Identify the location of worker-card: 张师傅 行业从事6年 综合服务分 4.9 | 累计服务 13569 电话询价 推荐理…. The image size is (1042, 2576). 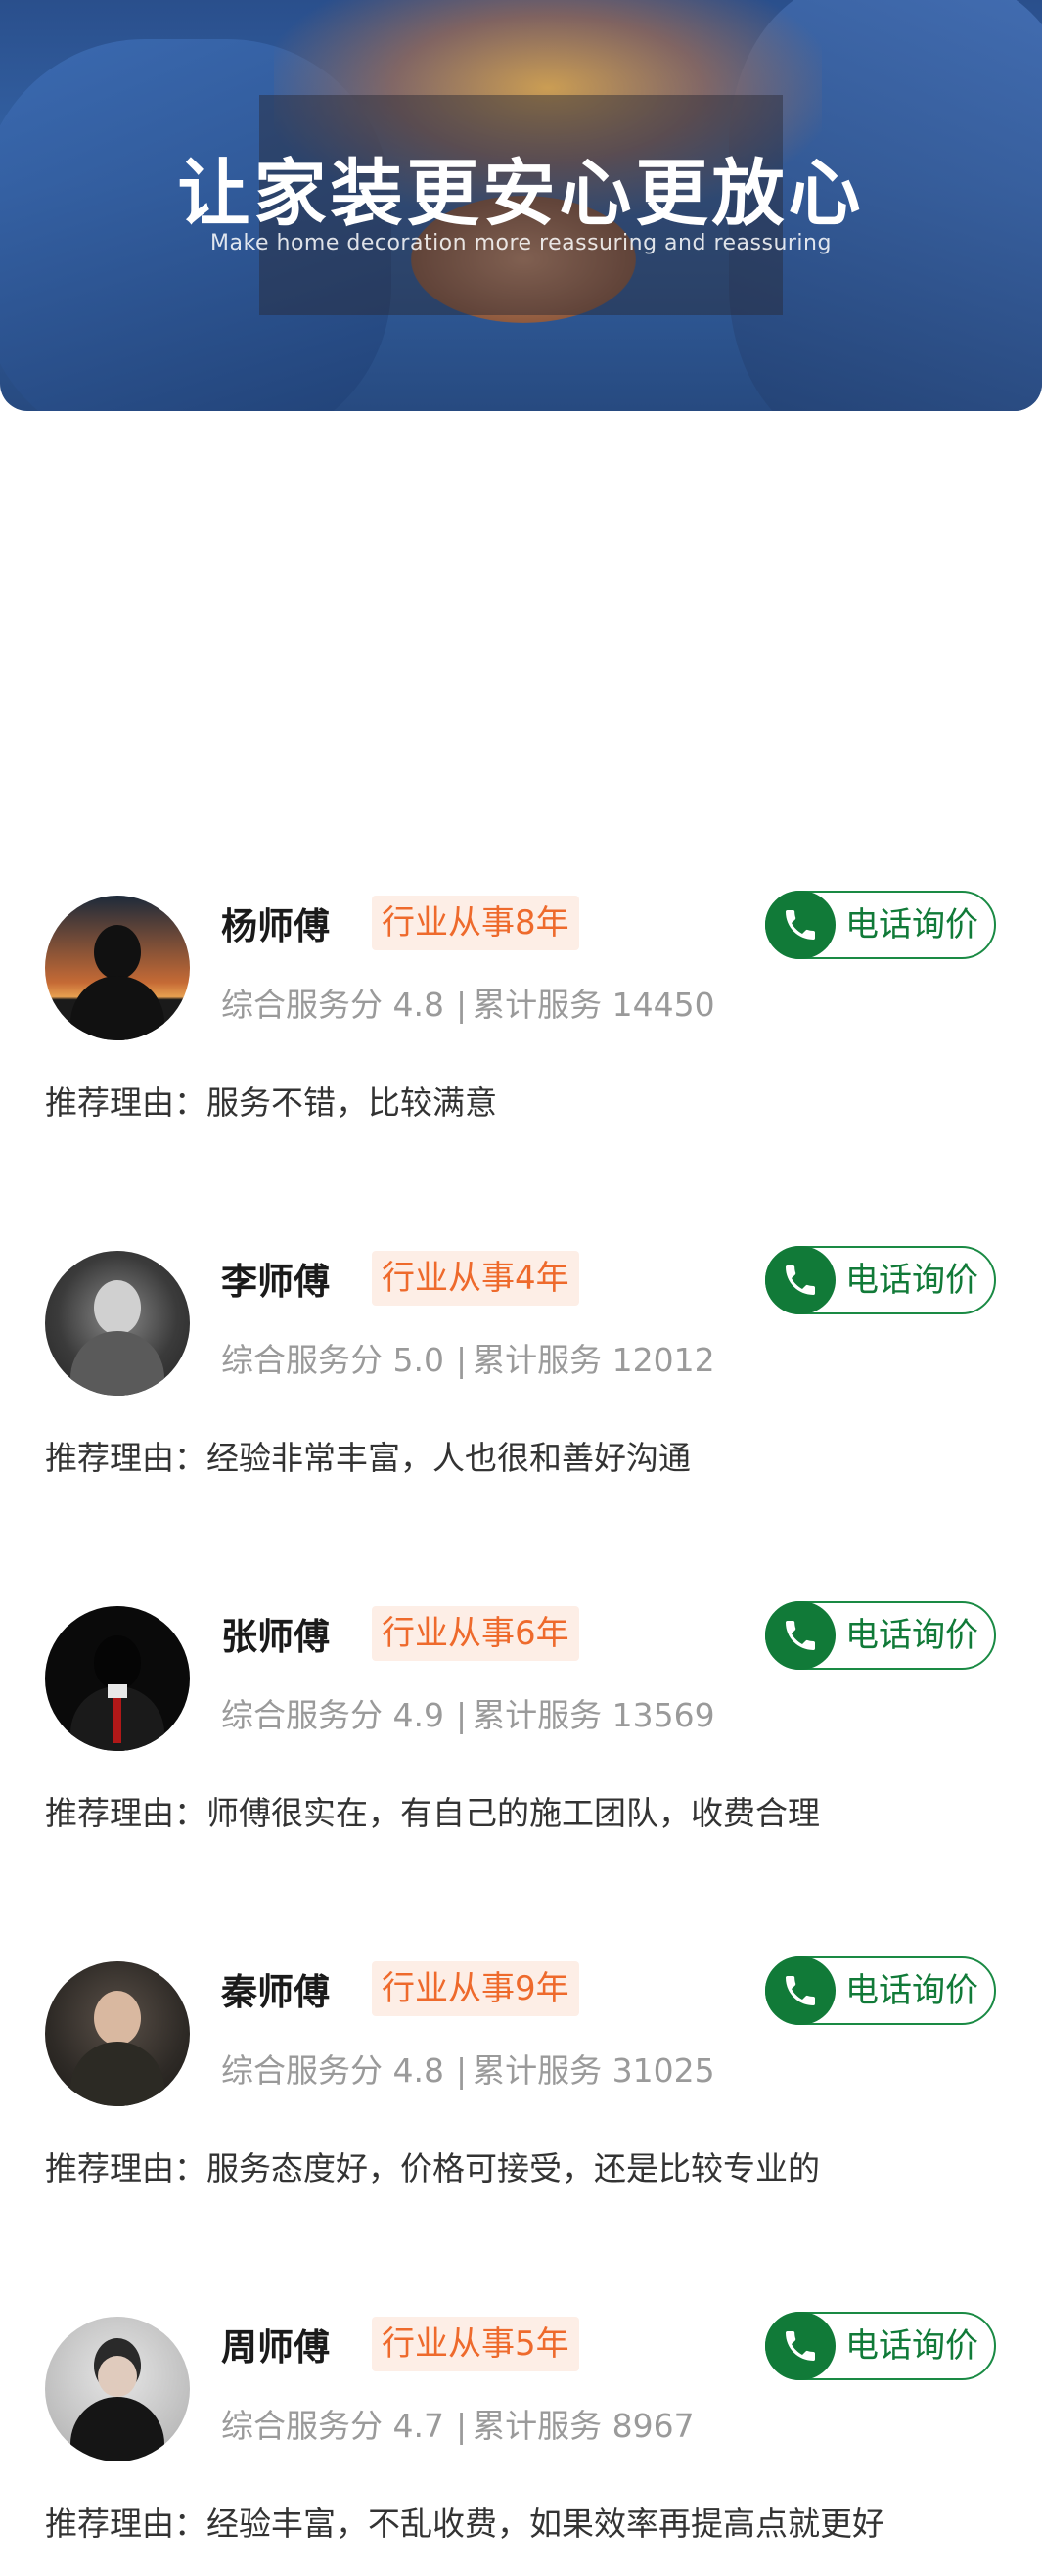
(521, 1699).